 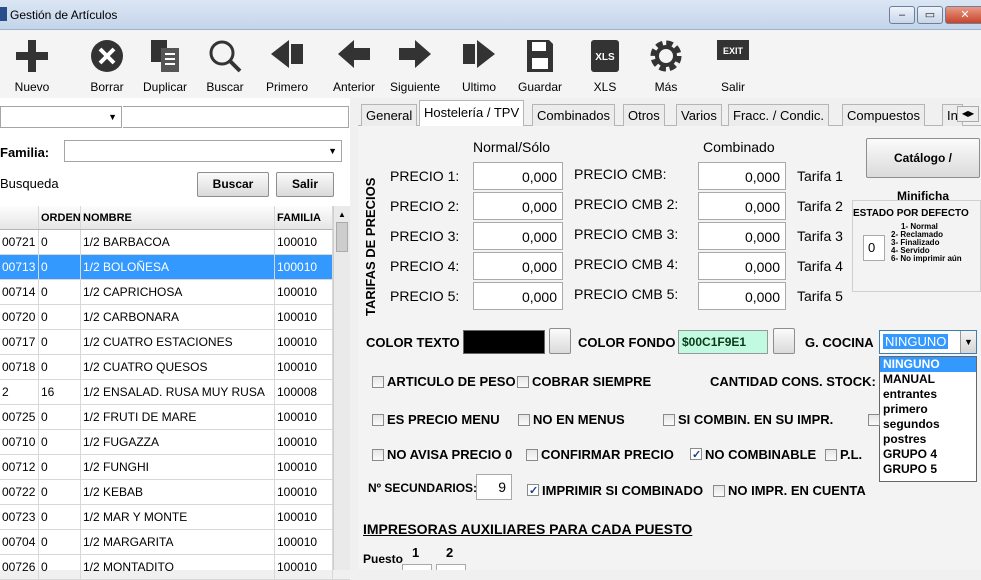 What do you see at coordinates (968, 114) in the screenshot?
I see `tab-scroll-arrows: ◀▶` at bounding box center [968, 114].